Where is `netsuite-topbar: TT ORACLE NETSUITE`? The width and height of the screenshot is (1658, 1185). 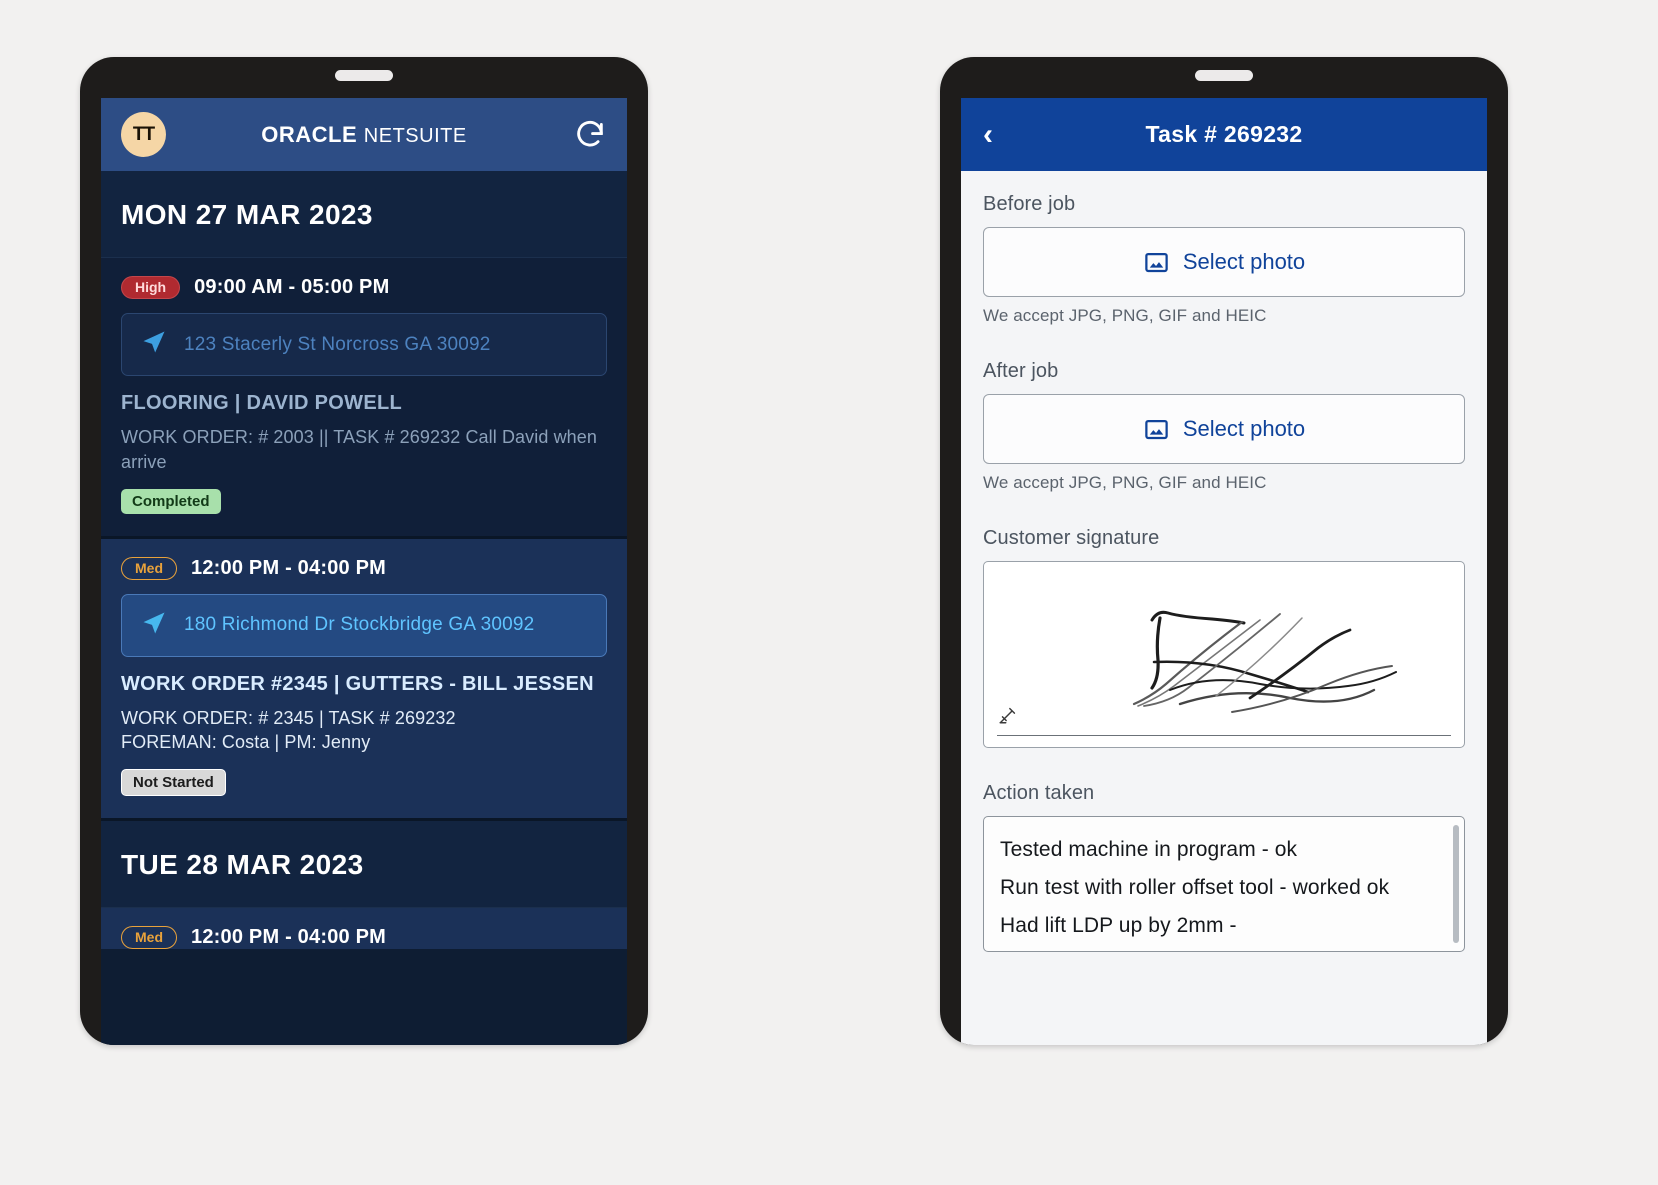 netsuite-topbar: TT ORACLE NETSUITE is located at coordinates (364, 134).